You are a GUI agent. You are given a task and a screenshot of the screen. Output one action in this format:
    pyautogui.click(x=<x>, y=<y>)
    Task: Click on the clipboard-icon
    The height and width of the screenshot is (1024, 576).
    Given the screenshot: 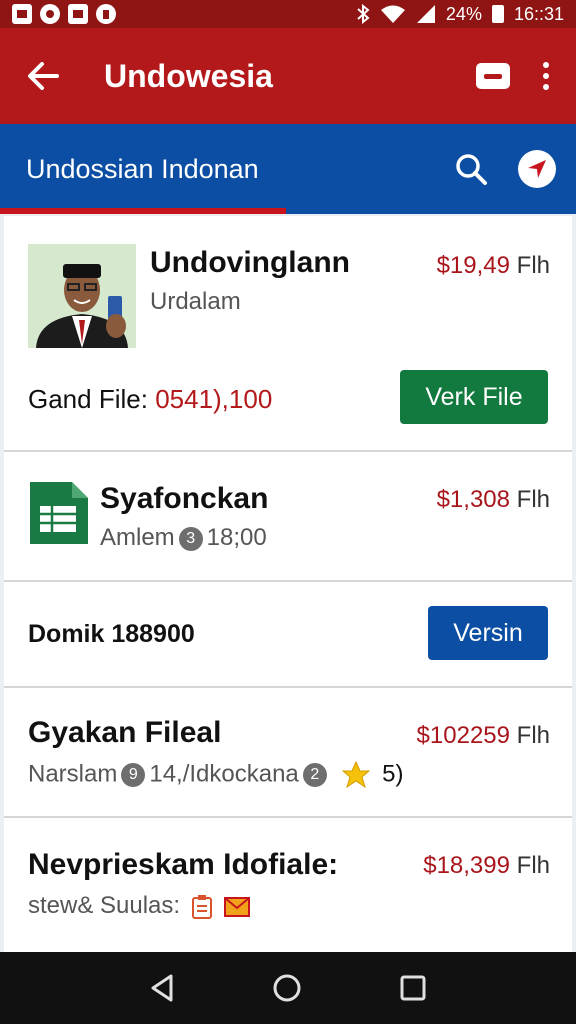 What is the action you would take?
    pyautogui.click(x=201, y=906)
    